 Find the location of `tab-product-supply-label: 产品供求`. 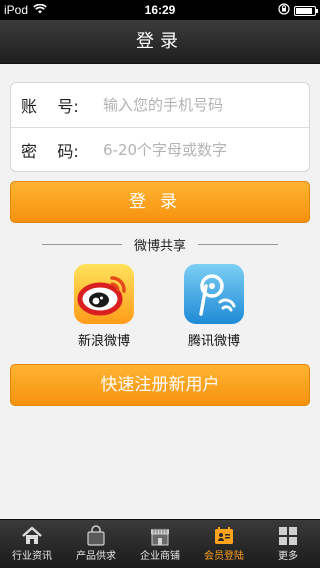

tab-product-supply-label: 产品供求 is located at coordinates (96, 556).